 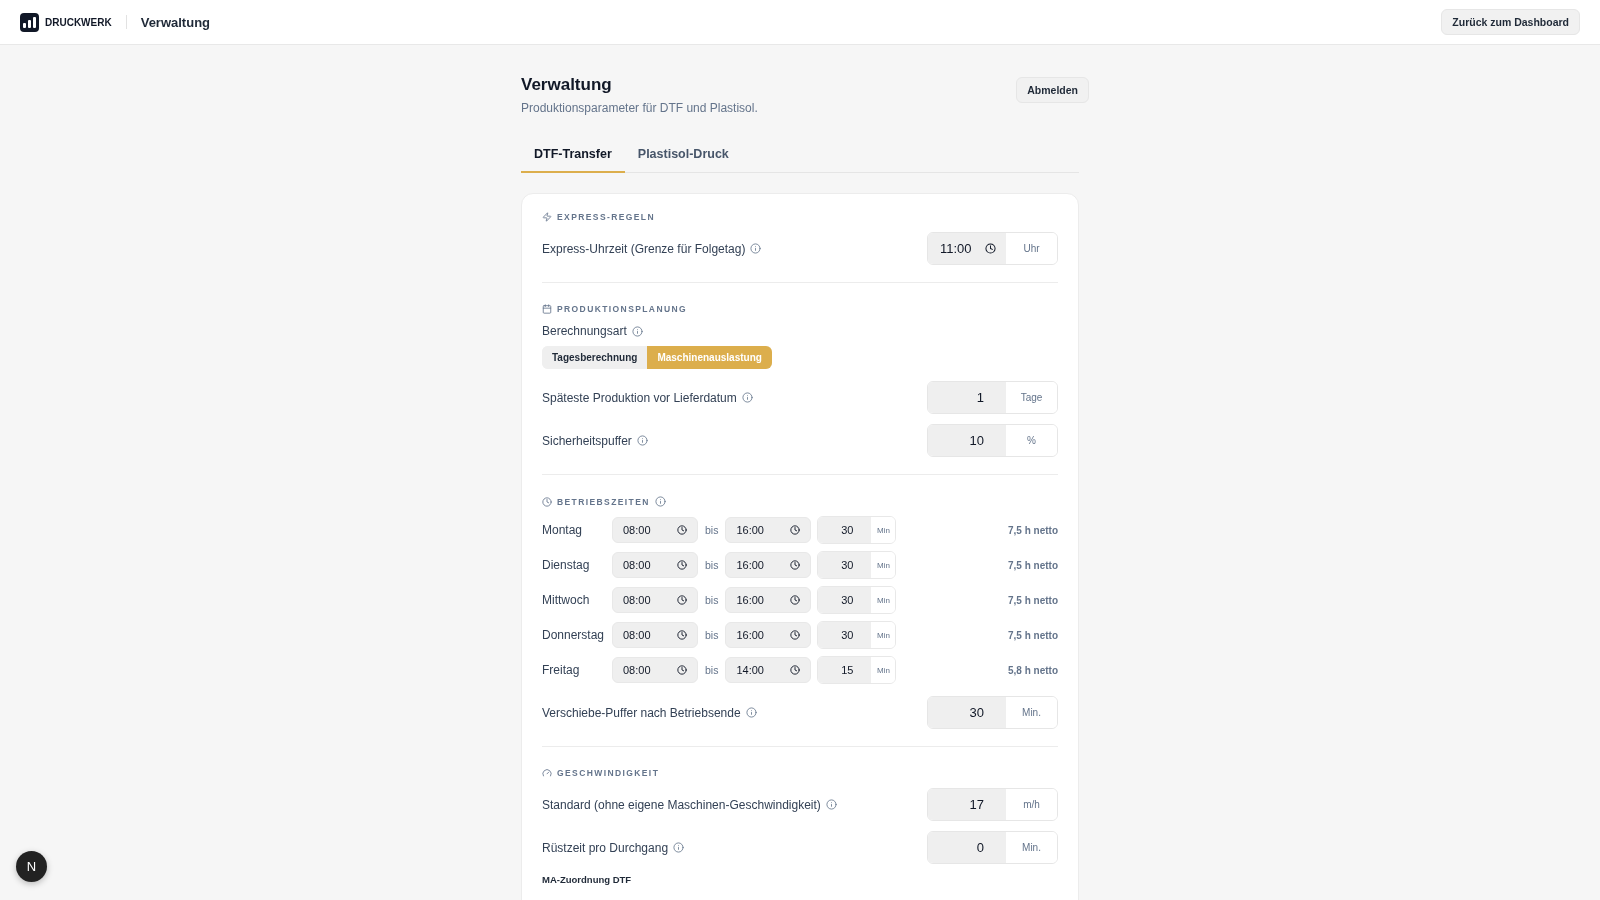 What do you see at coordinates (587, 440) in the screenshot?
I see `field-label: Sicherheitspuffer` at bounding box center [587, 440].